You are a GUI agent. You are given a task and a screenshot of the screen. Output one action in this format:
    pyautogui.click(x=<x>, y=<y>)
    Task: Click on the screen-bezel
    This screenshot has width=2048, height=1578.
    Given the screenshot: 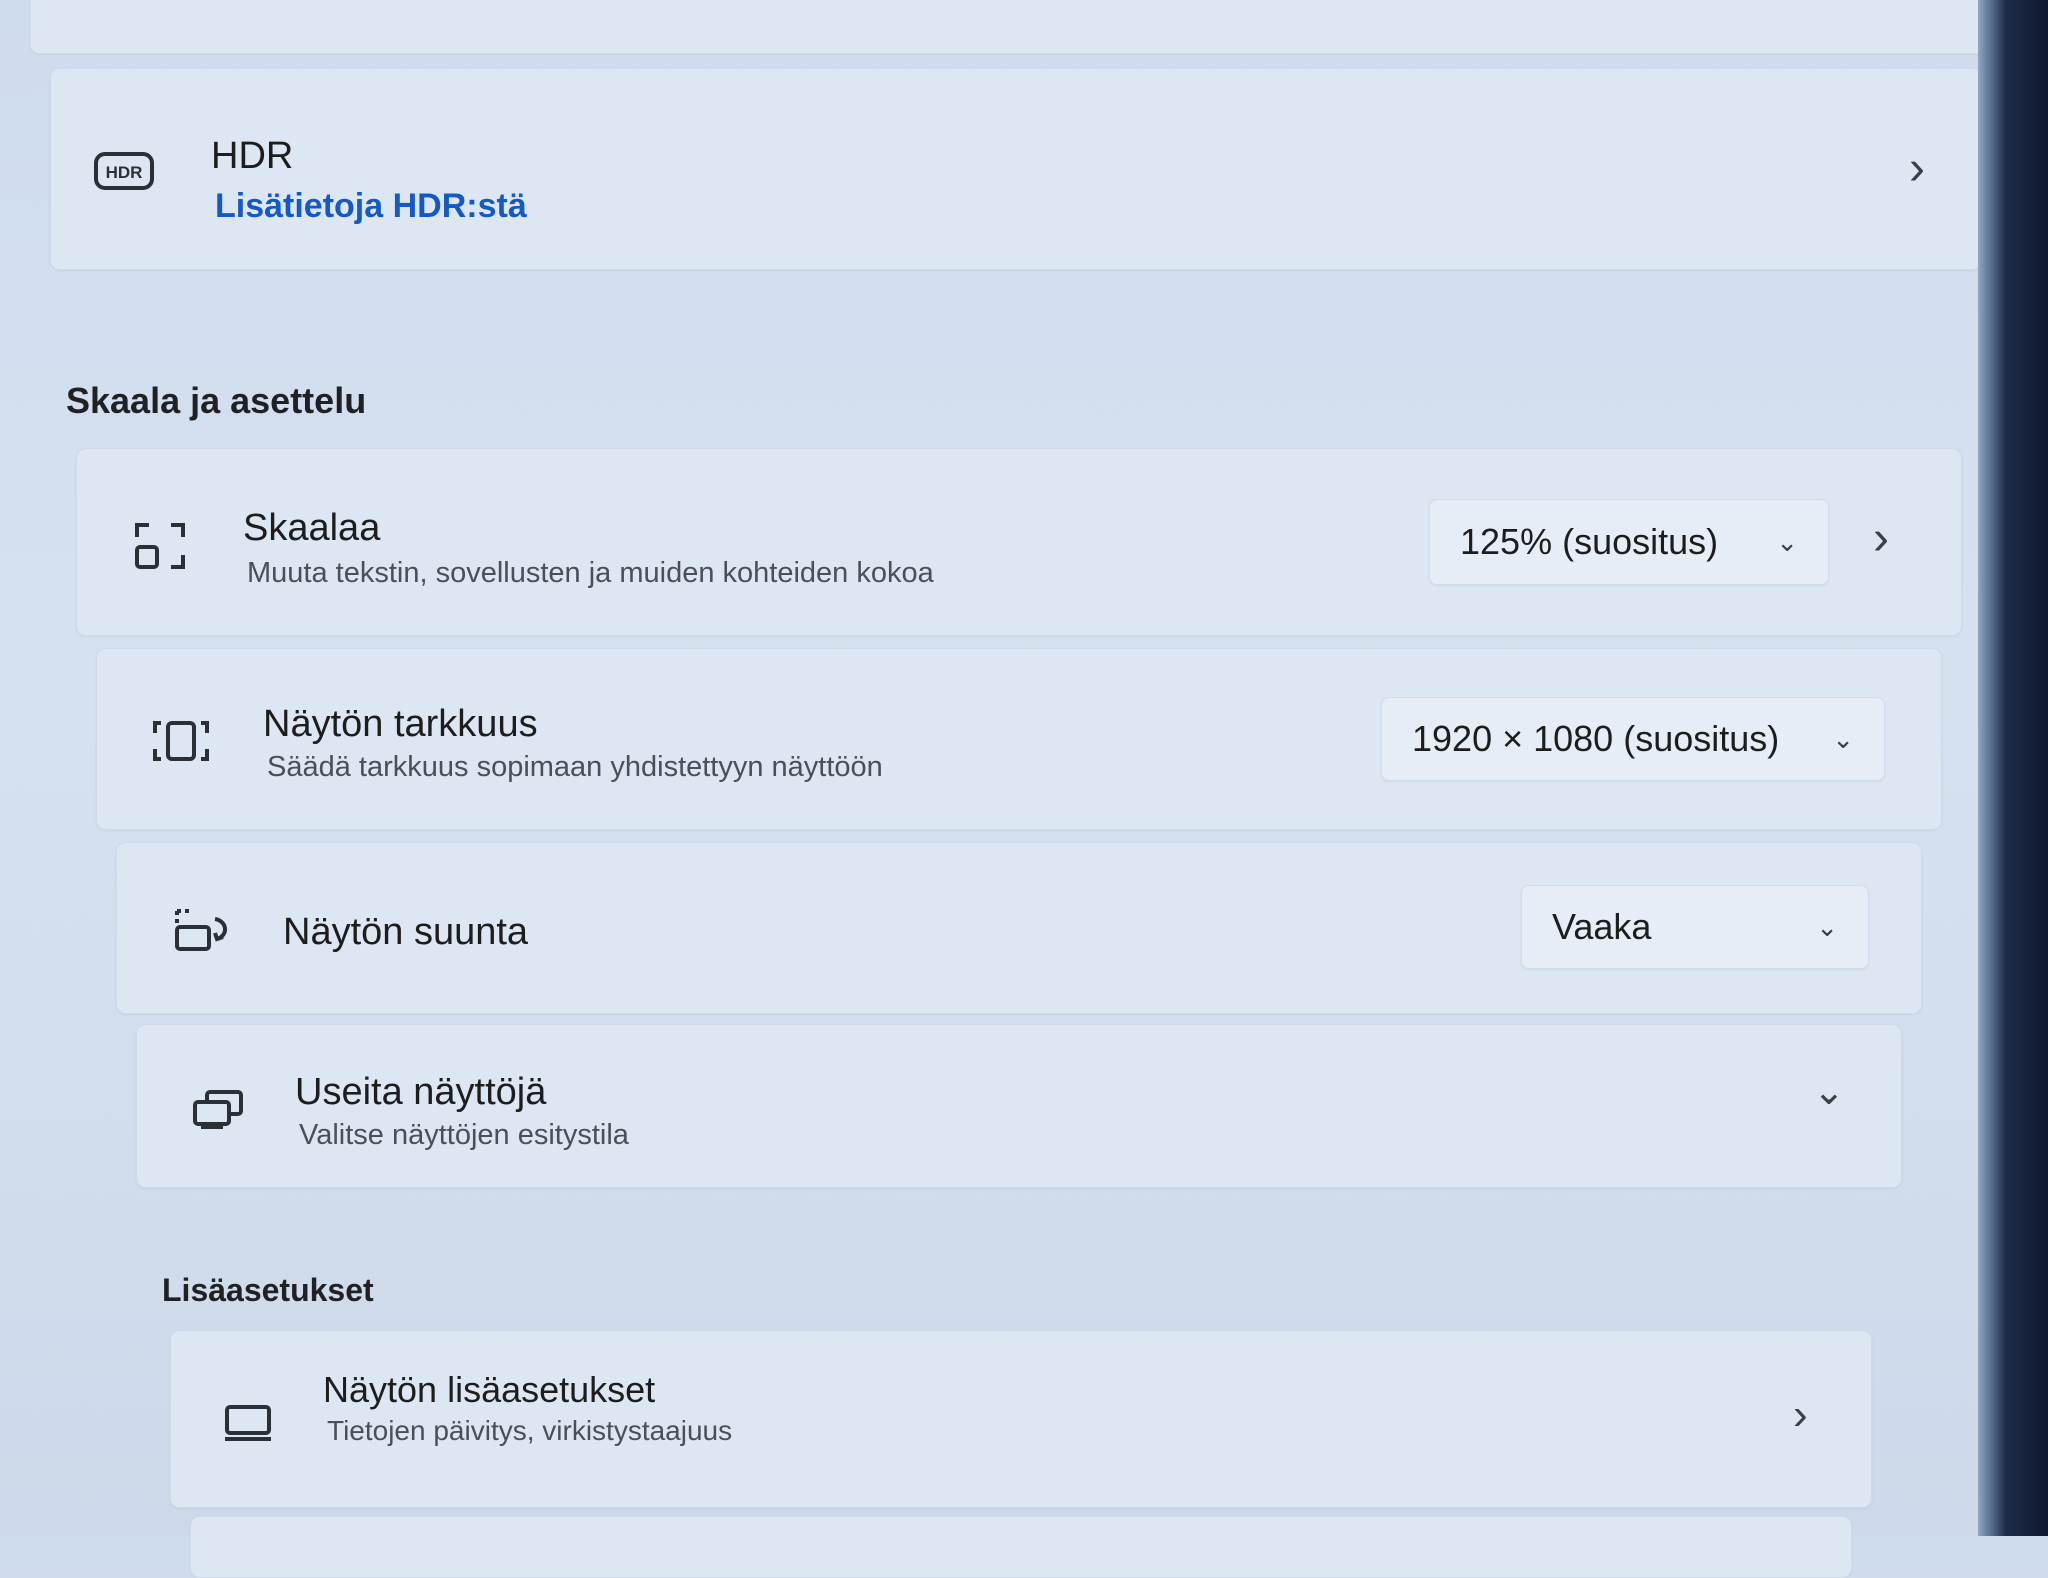 What is the action you would take?
    pyautogui.click(x=2013, y=768)
    